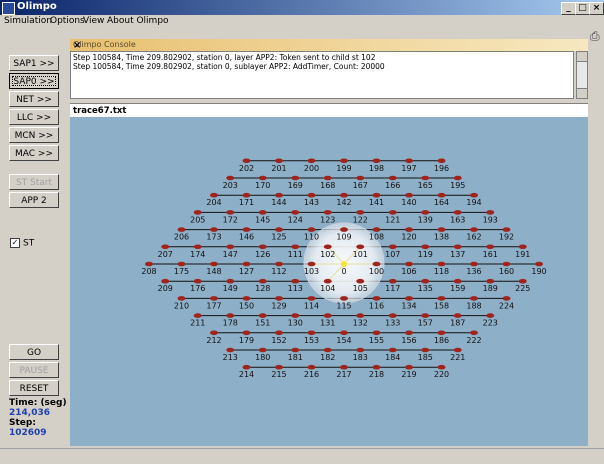 This screenshot has width=604, height=464. Describe the element at coordinates (34, 200) in the screenshot. I see `app2-button: APP 2` at that location.